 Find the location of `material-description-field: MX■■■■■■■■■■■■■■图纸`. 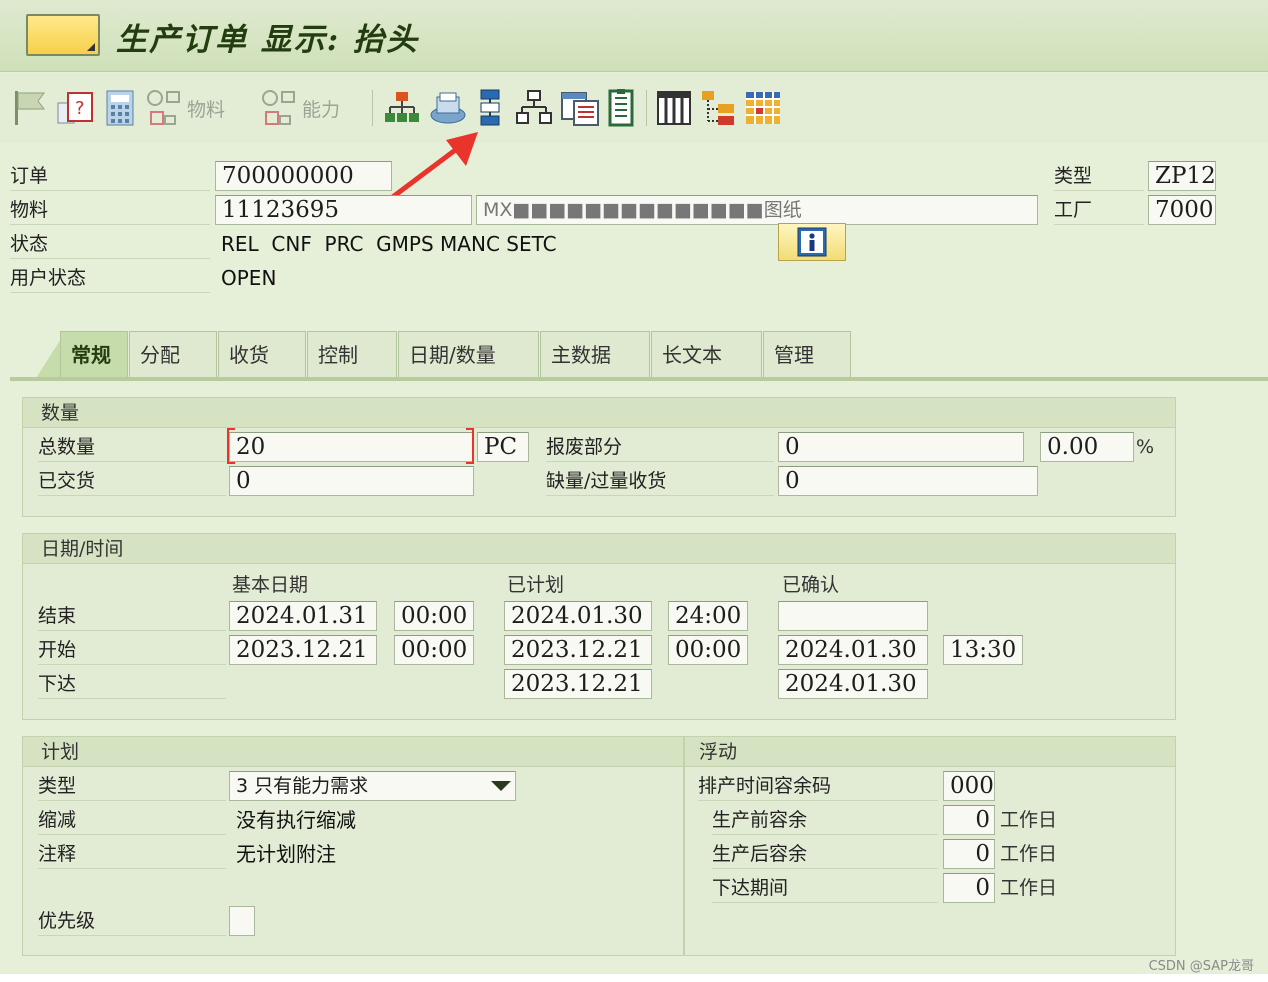

material-description-field: MX■■■■■■■■■■■■■■图纸 is located at coordinates (757, 210).